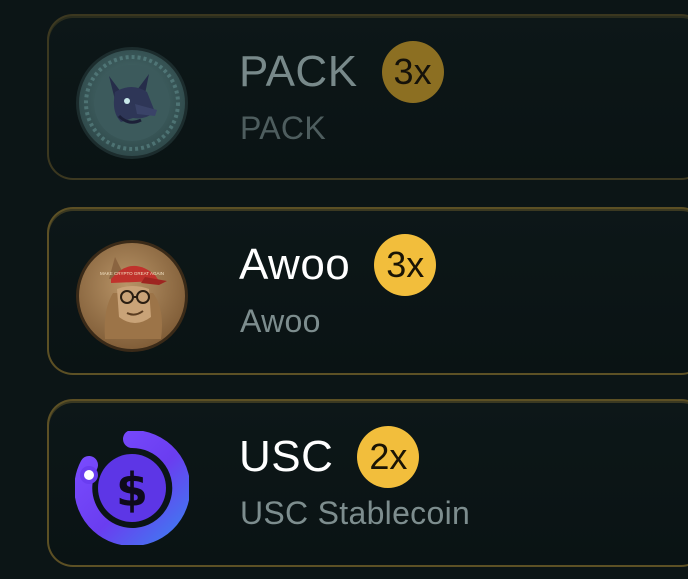 The width and height of the screenshot is (688, 579). I want to click on token-subtitle: Awoo, so click(280, 321).